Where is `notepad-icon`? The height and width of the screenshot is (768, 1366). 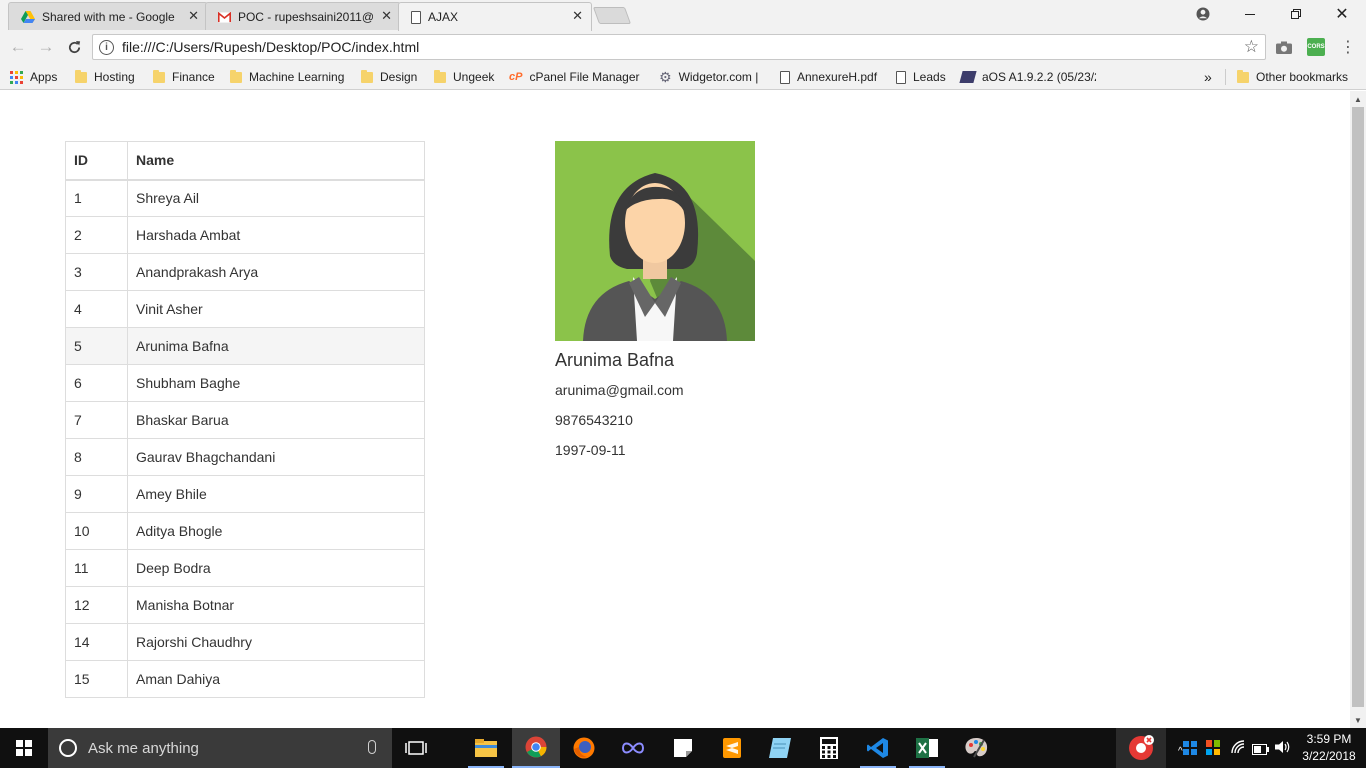 notepad-icon is located at coordinates (780, 748).